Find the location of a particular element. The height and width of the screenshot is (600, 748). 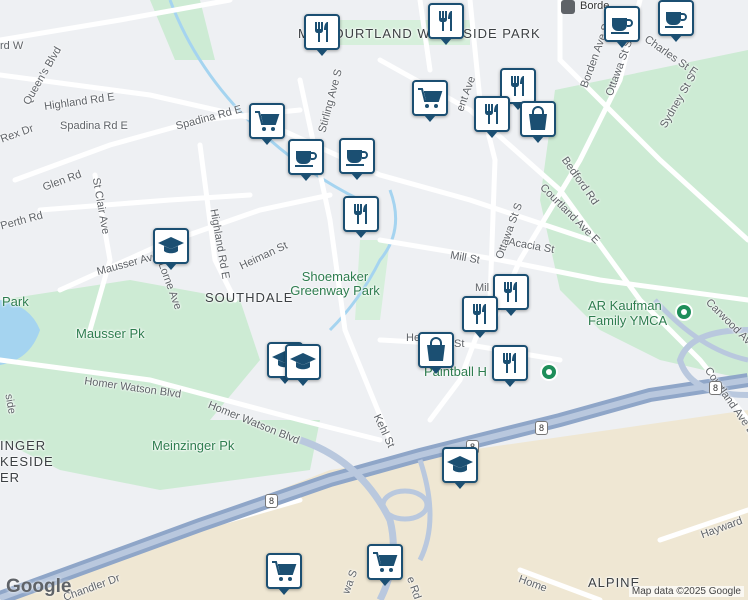

street-label: St is located at coordinates (459, 344).